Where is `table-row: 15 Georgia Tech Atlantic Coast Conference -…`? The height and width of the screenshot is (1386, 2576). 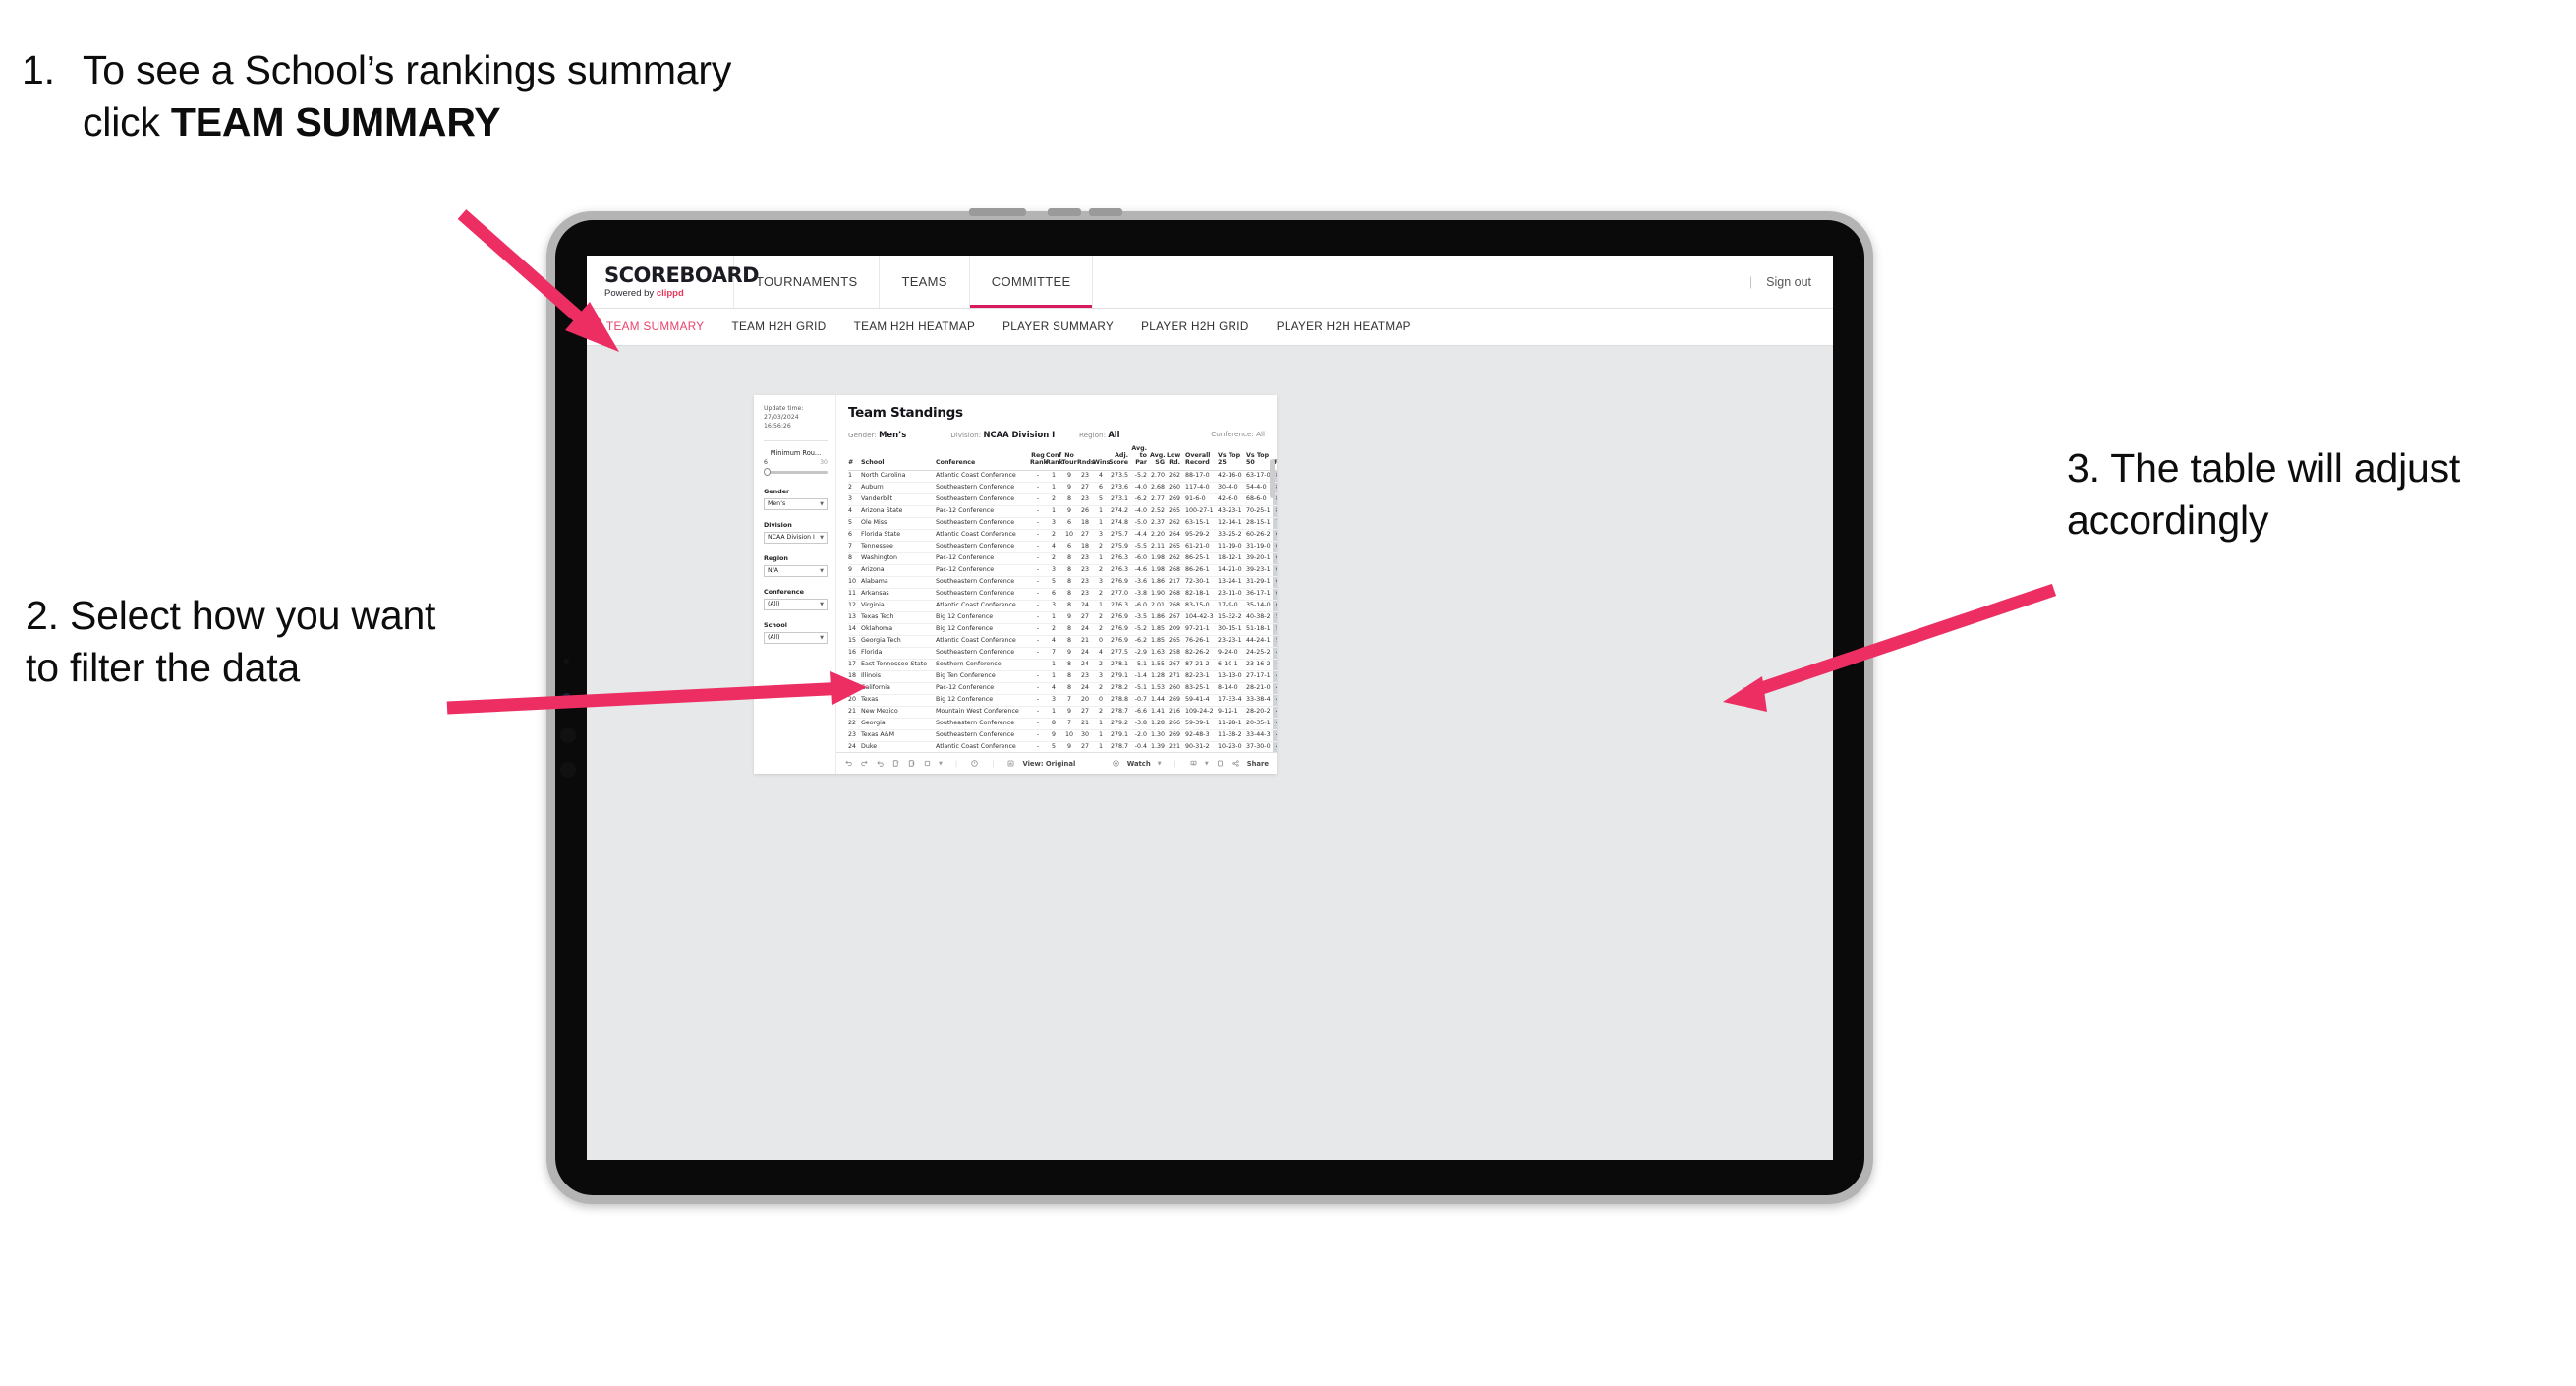 table-row: 15 Georgia Tech Atlantic Coast Conference -… is located at coordinates (1062, 641).